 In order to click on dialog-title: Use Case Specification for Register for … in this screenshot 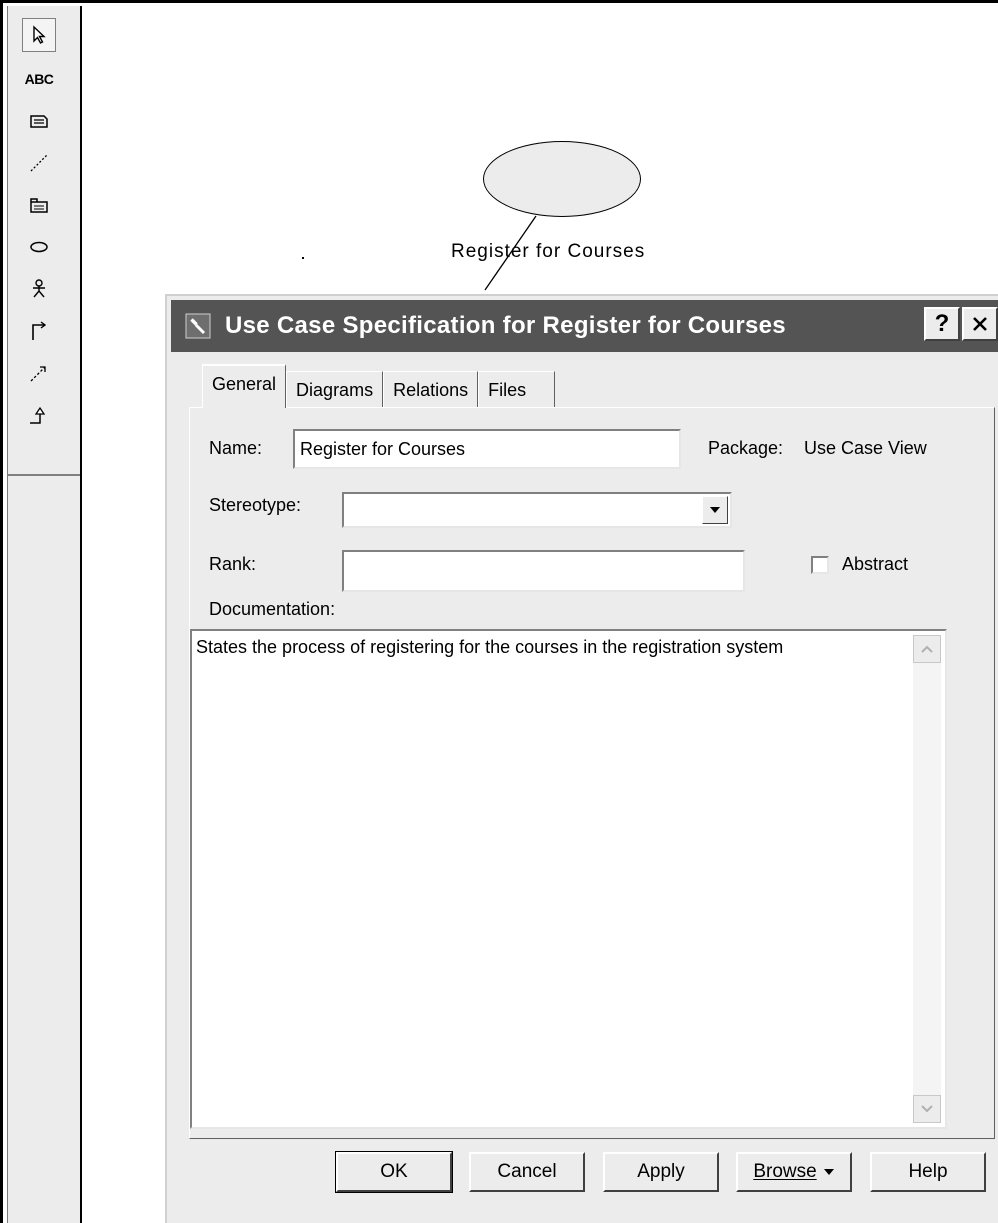, I will do `click(505, 325)`.